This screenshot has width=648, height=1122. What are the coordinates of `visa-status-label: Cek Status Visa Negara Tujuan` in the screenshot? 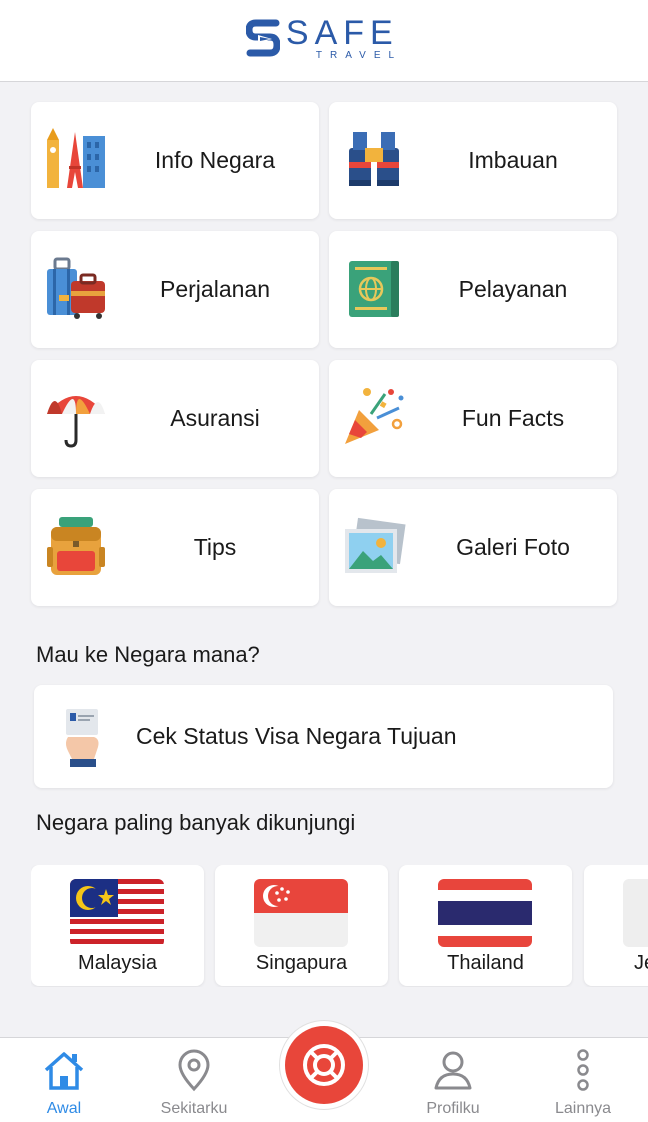 It's located at (296, 736).